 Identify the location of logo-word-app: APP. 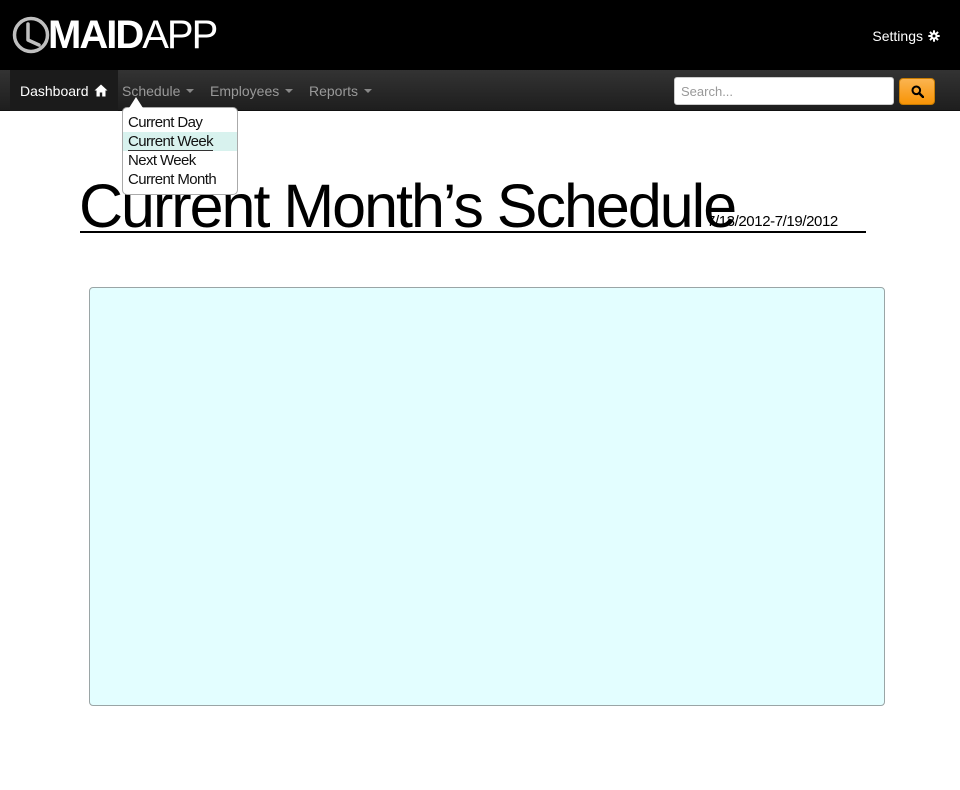
(180, 35).